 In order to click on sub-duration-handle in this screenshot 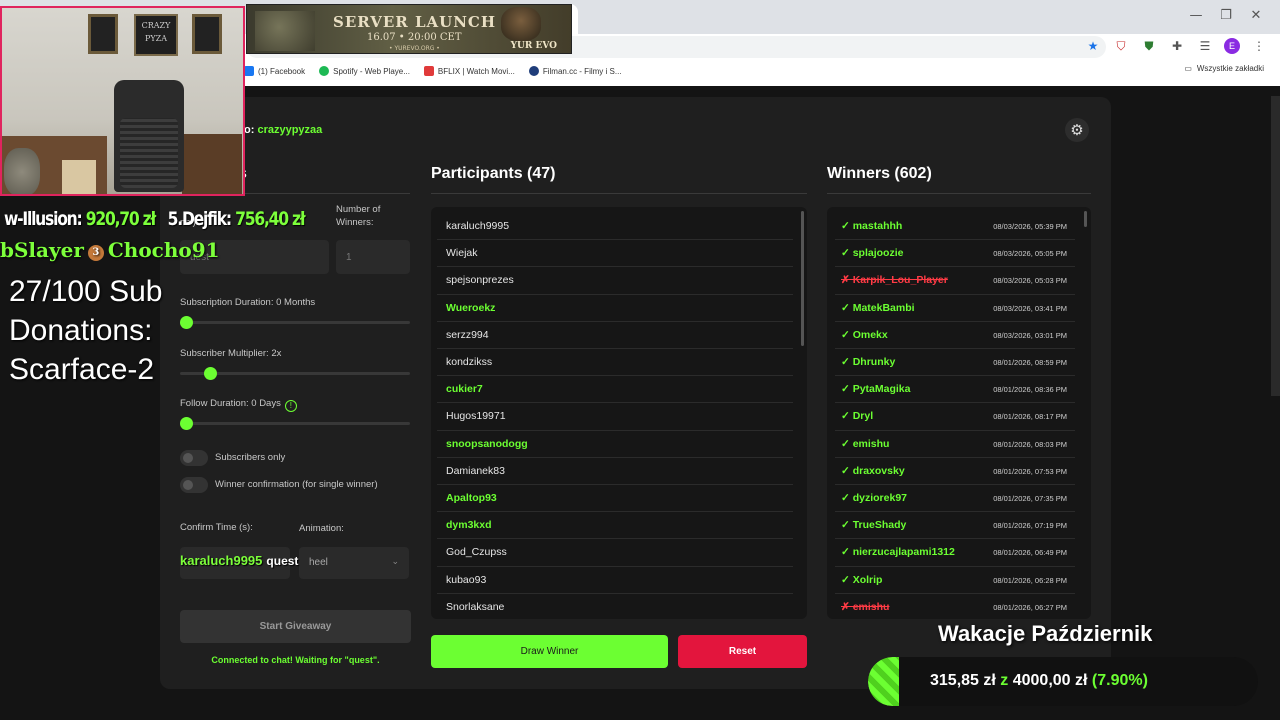, I will do `click(186, 322)`.